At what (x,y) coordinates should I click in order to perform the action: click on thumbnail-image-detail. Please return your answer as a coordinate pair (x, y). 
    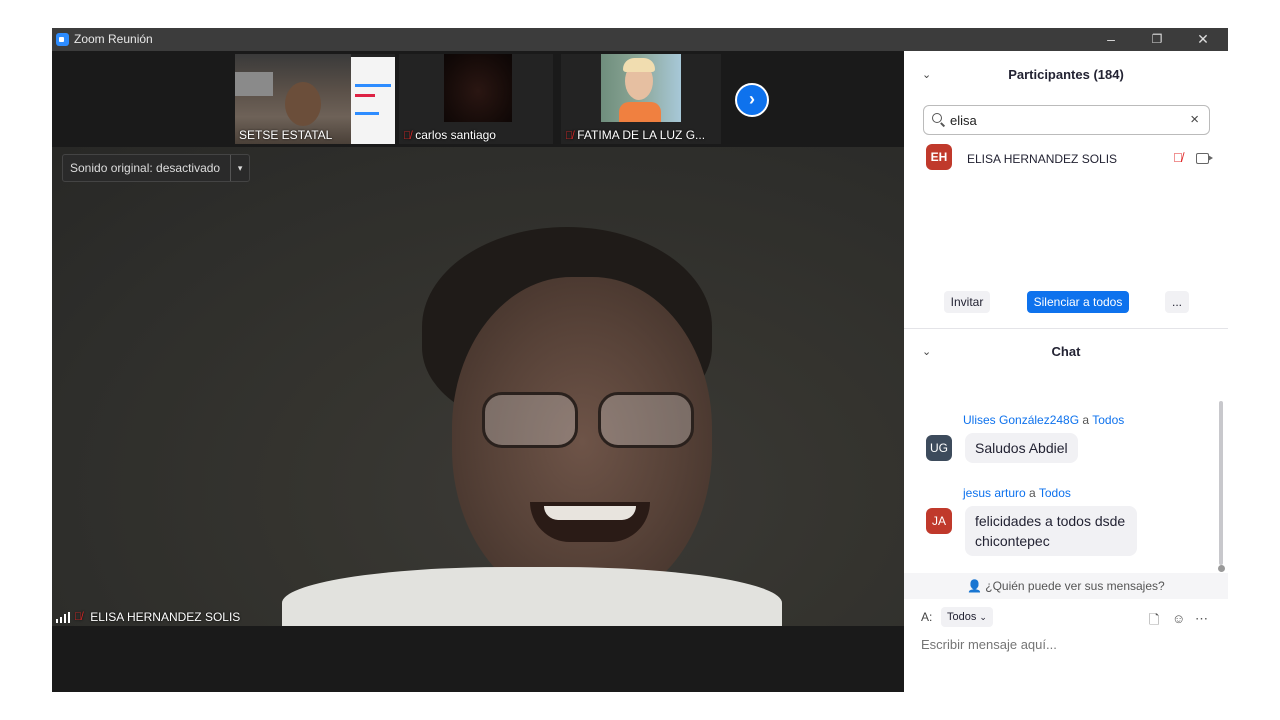
    Looking at the image, I should click on (254, 84).